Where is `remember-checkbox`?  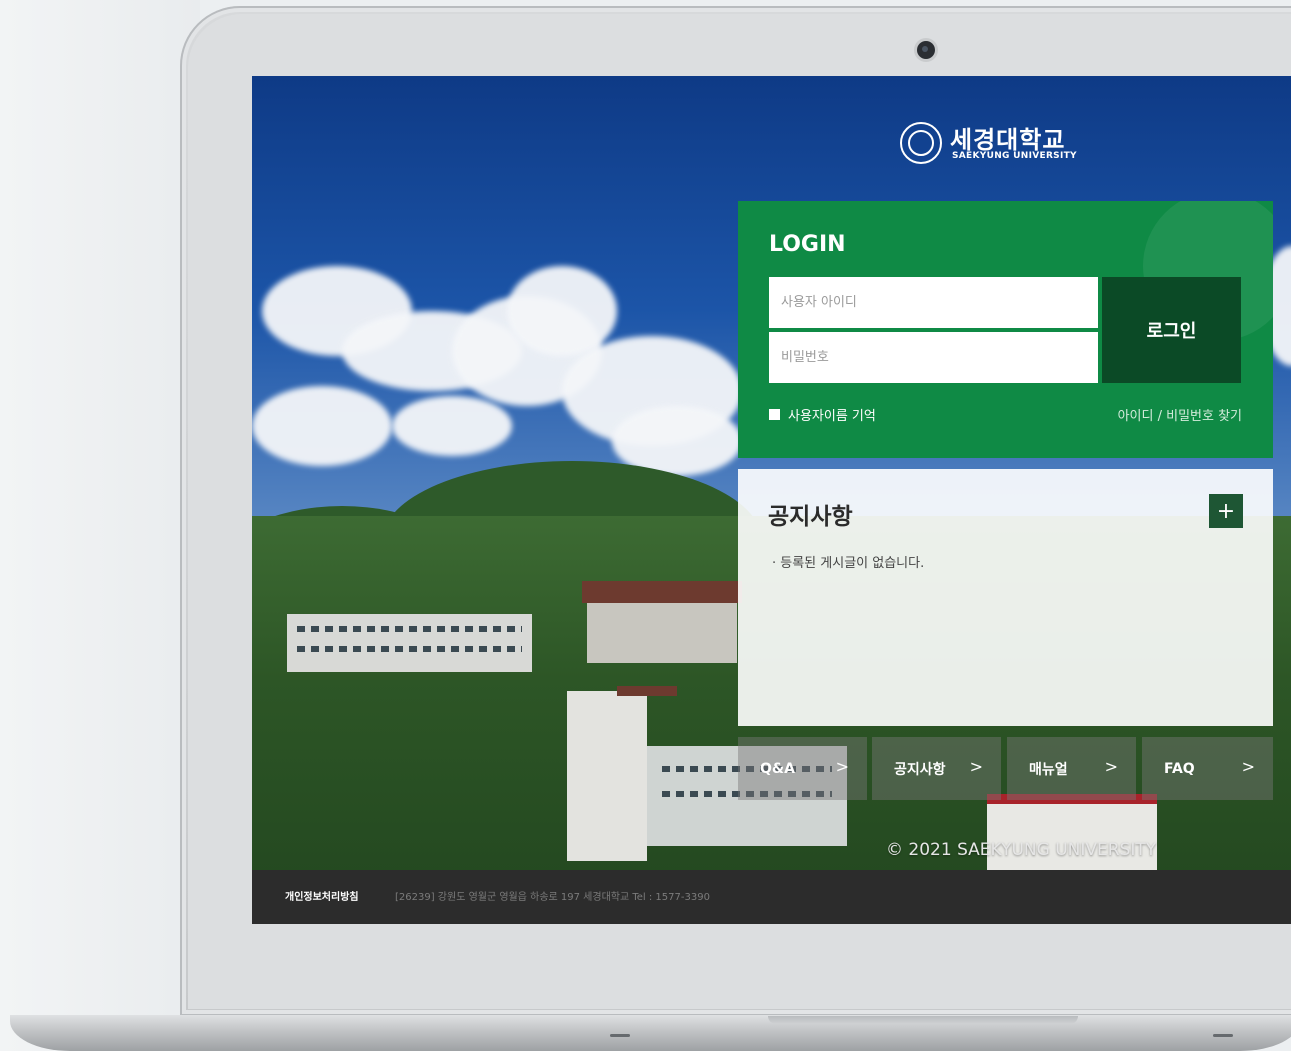 remember-checkbox is located at coordinates (774, 414).